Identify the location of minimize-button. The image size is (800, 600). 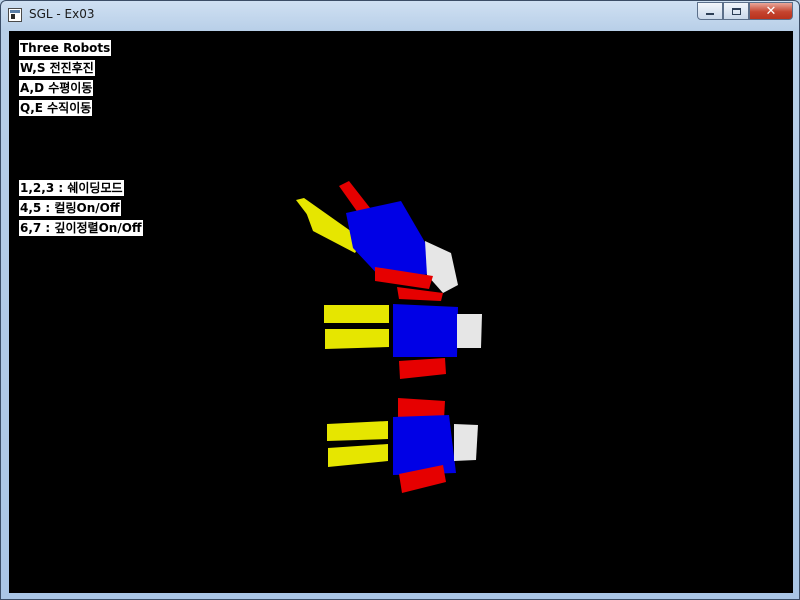
(710, 11).